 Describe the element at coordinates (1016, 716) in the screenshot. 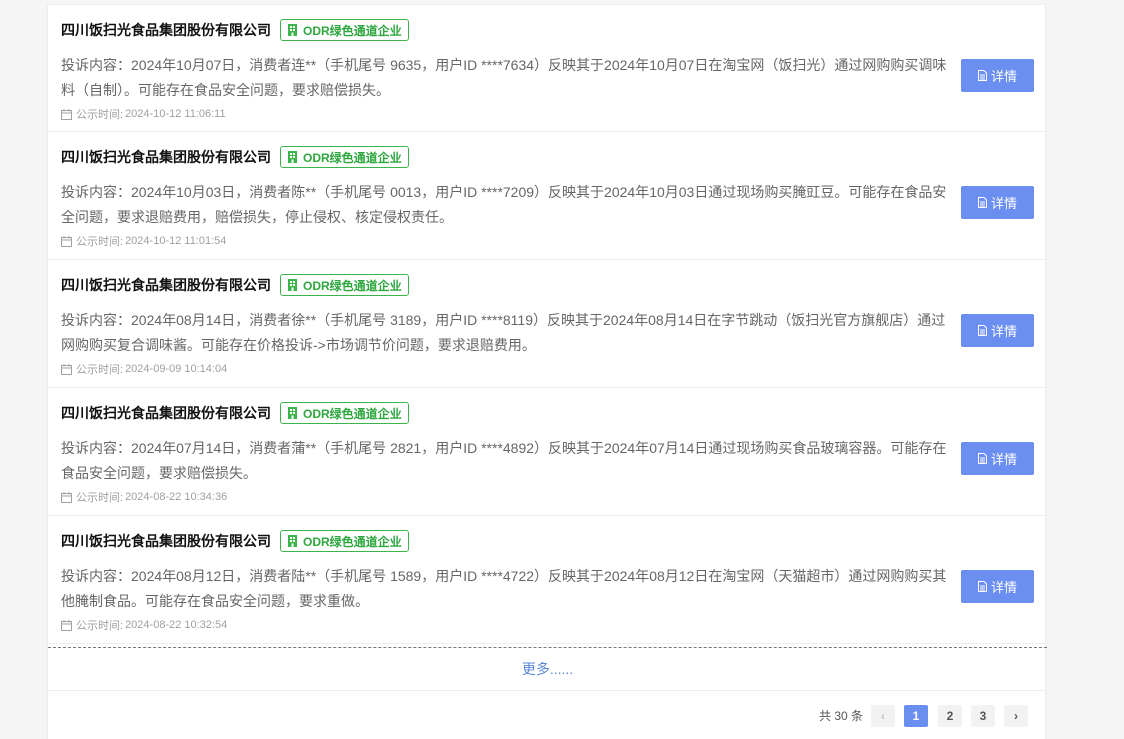

I see `next-page-button: ›` at that location.